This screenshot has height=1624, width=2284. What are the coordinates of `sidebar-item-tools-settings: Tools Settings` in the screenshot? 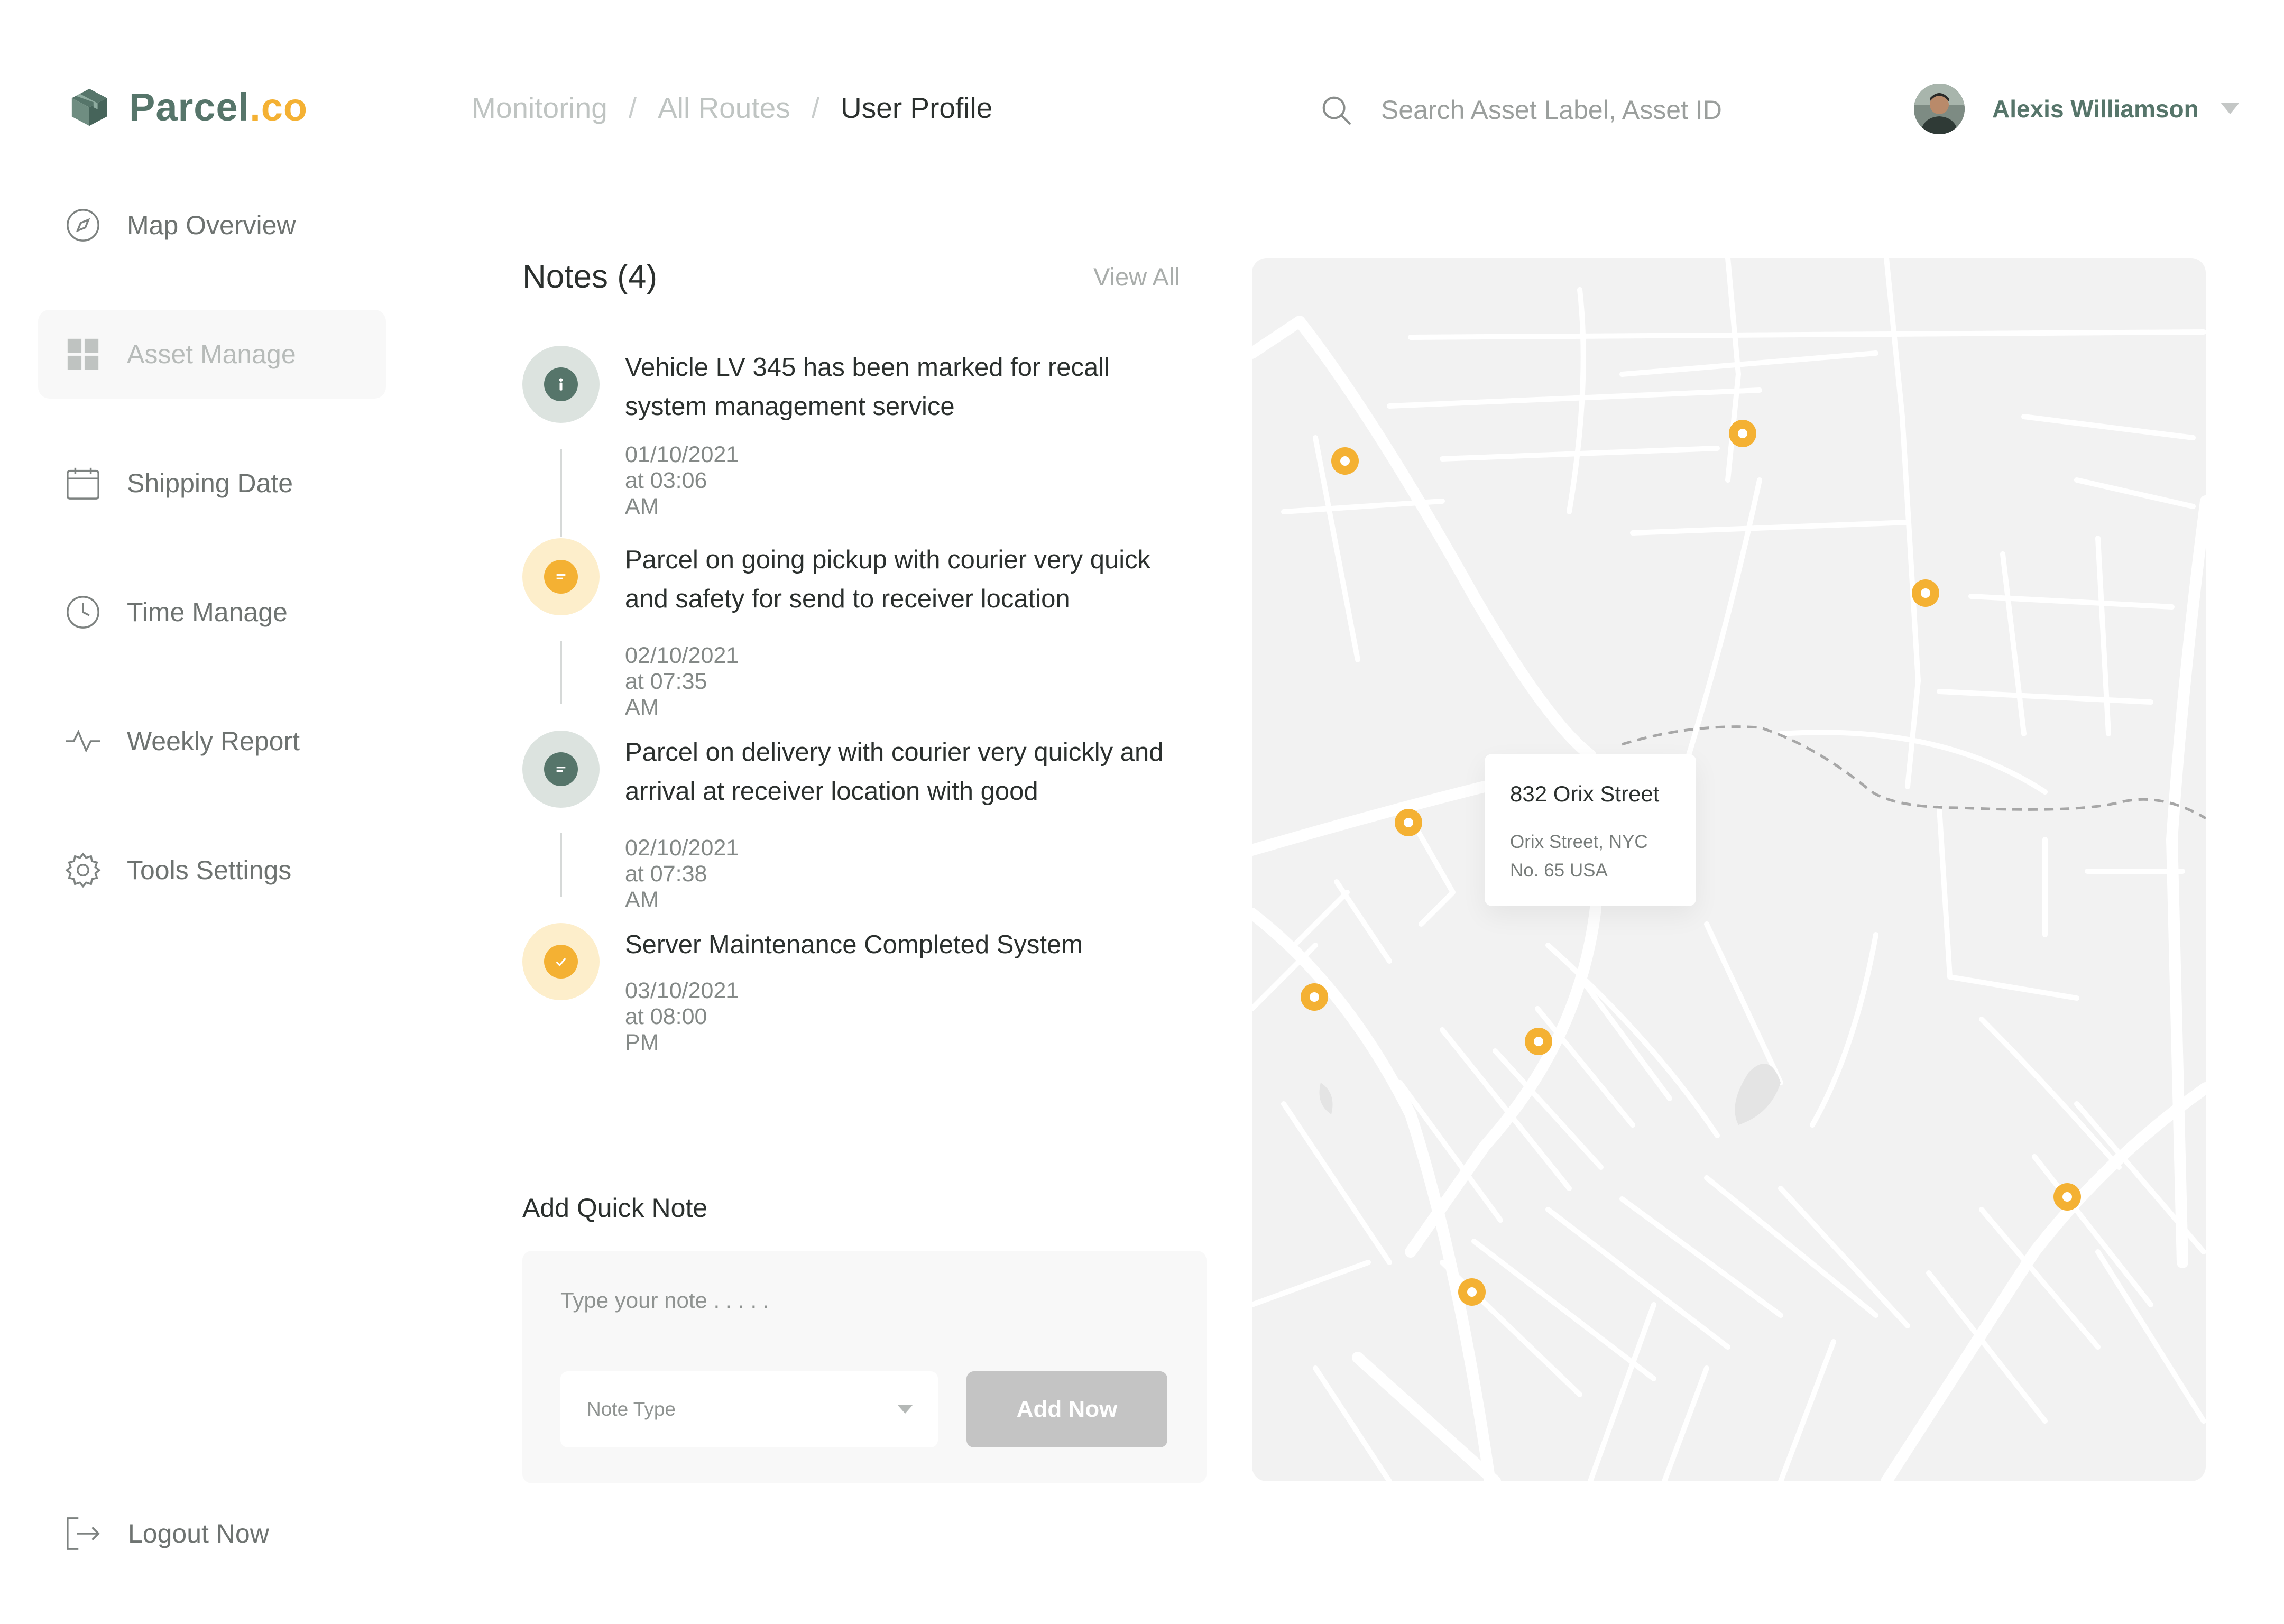 It's located at (212, 870).